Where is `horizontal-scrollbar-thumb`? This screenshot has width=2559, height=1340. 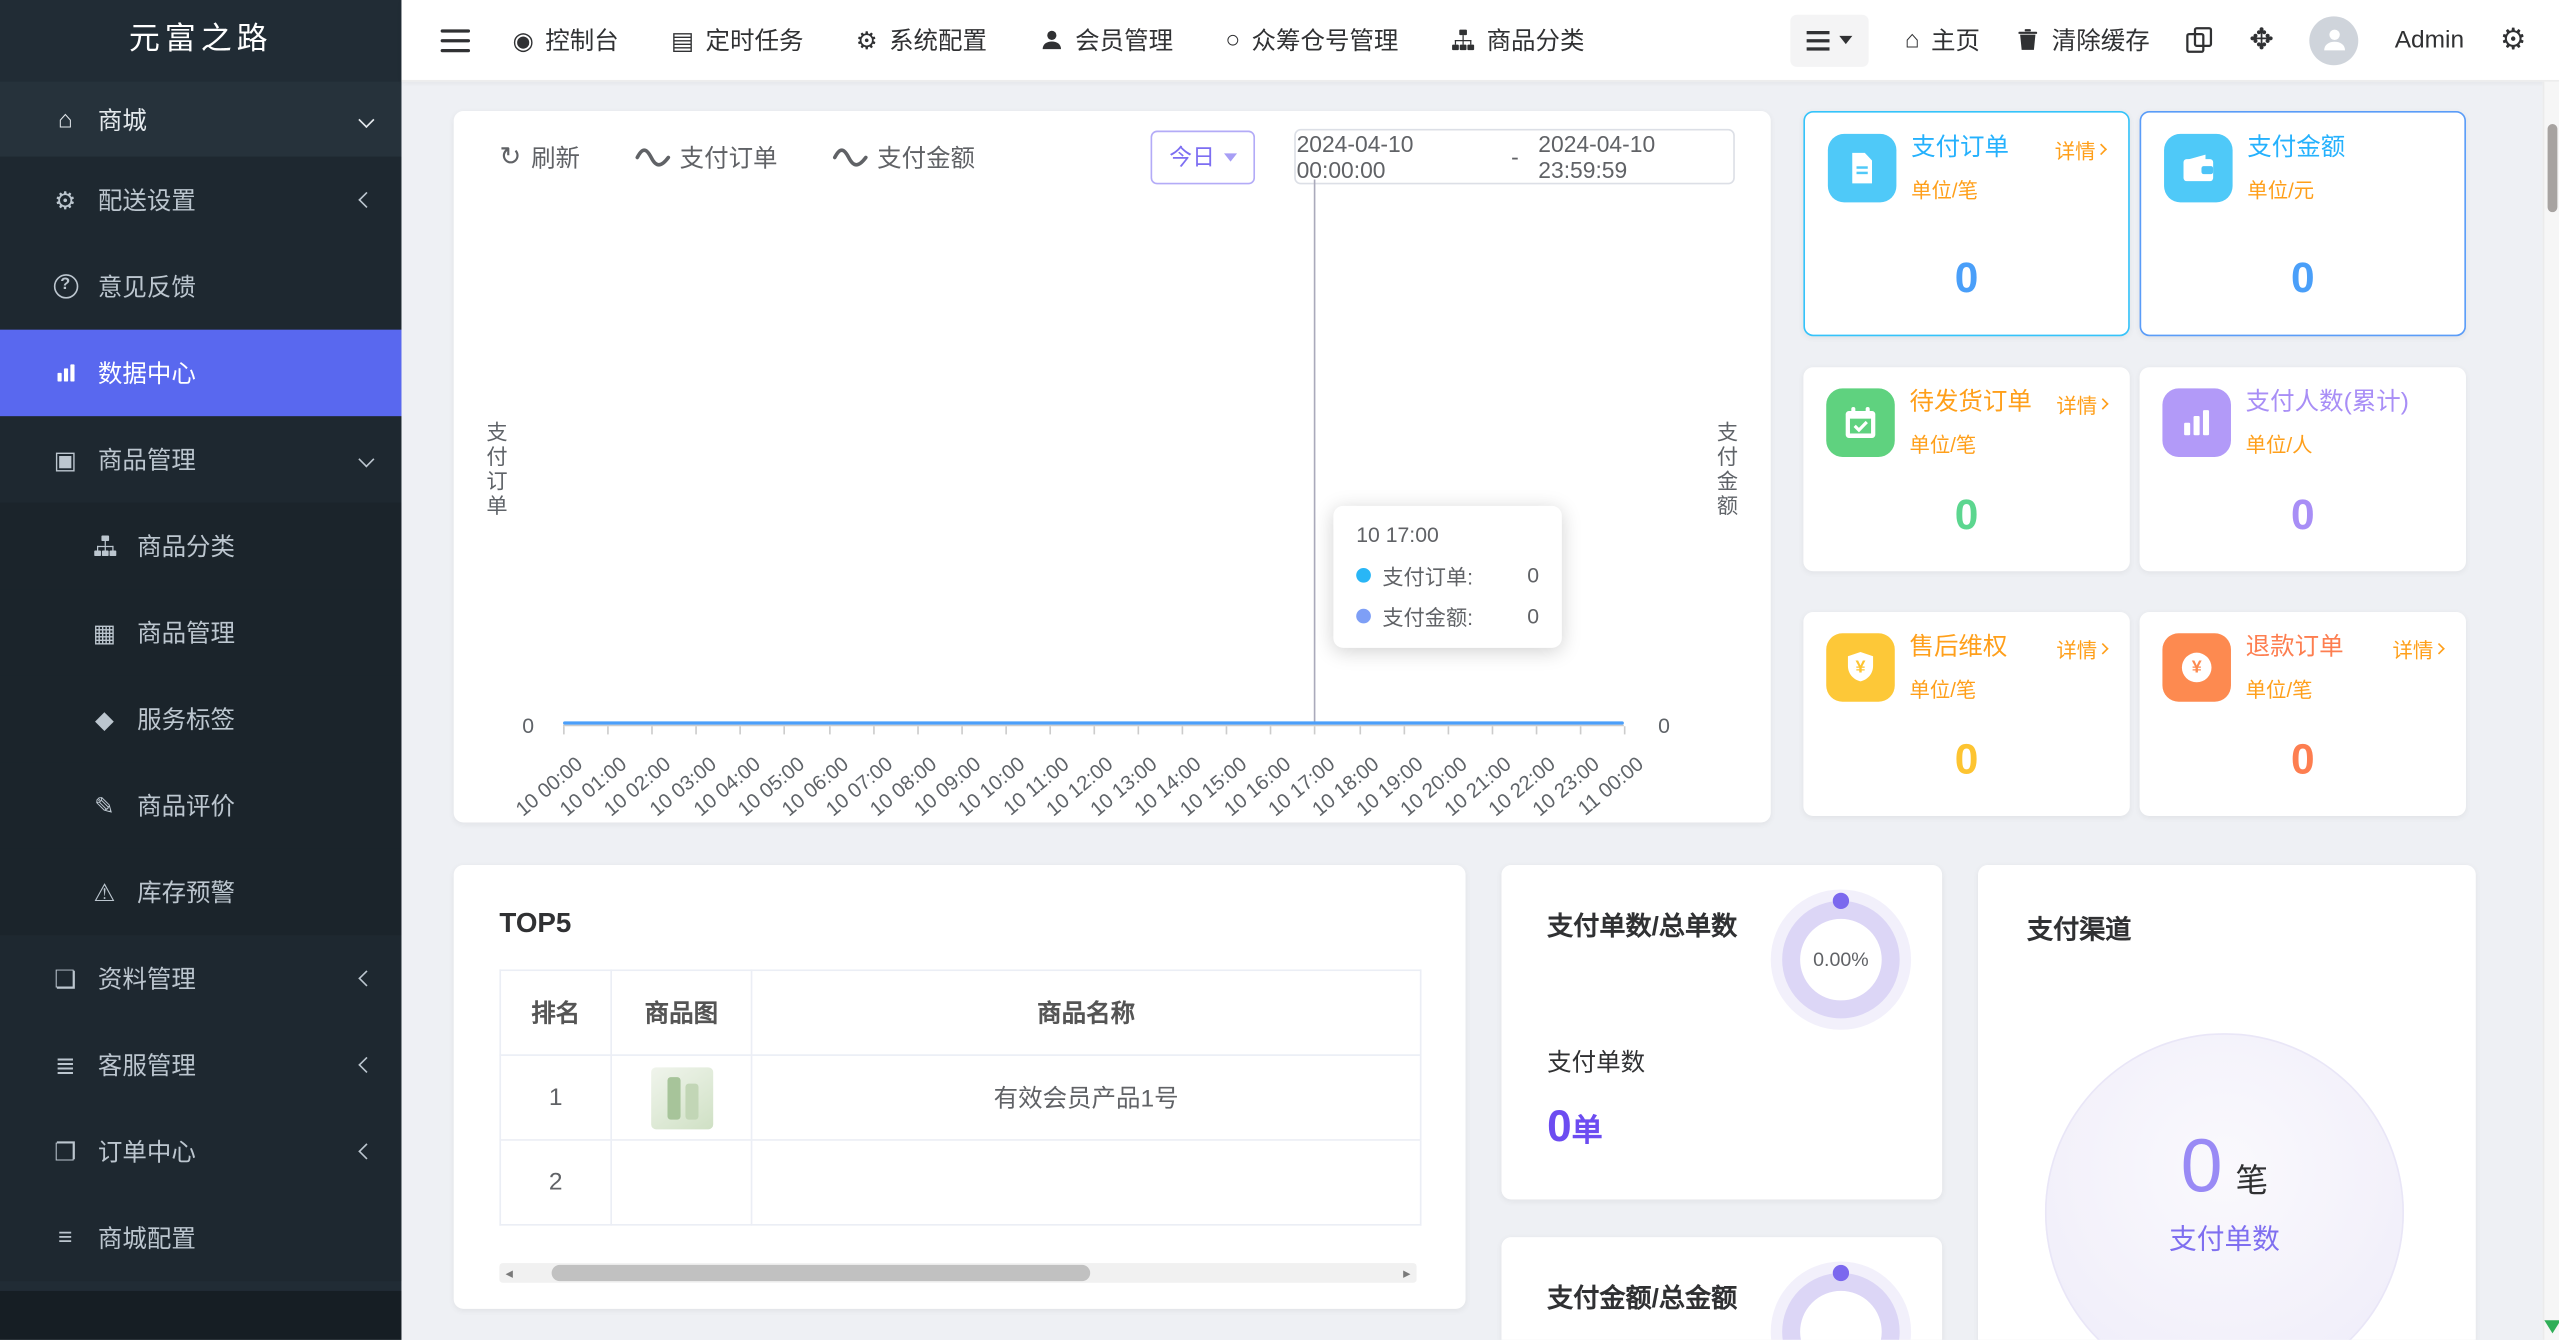
horizontal-scrollbar-thumb is located at coordinates (821, 1273).